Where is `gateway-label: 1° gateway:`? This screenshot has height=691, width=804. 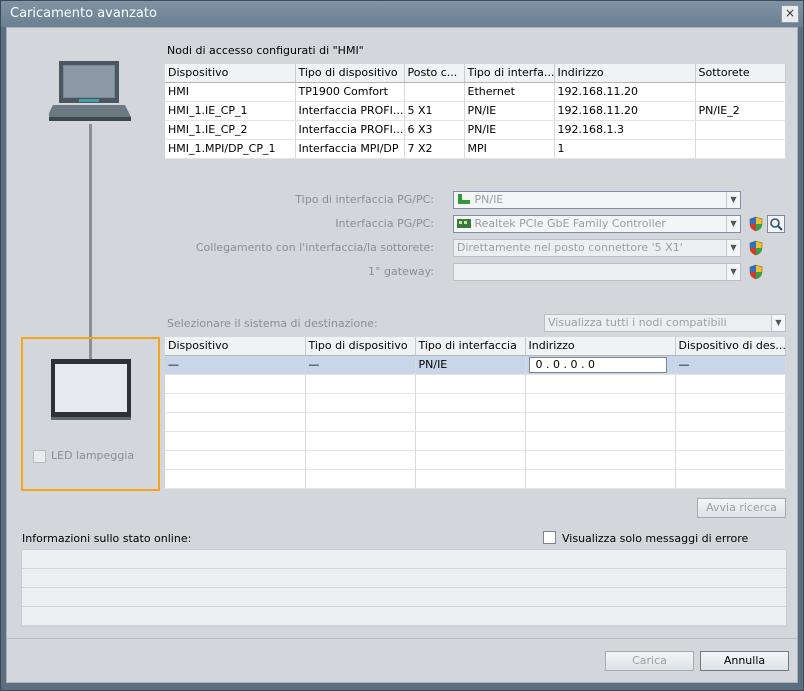
gateway-label: 1° gateway: is located at coordinates (401, 271).